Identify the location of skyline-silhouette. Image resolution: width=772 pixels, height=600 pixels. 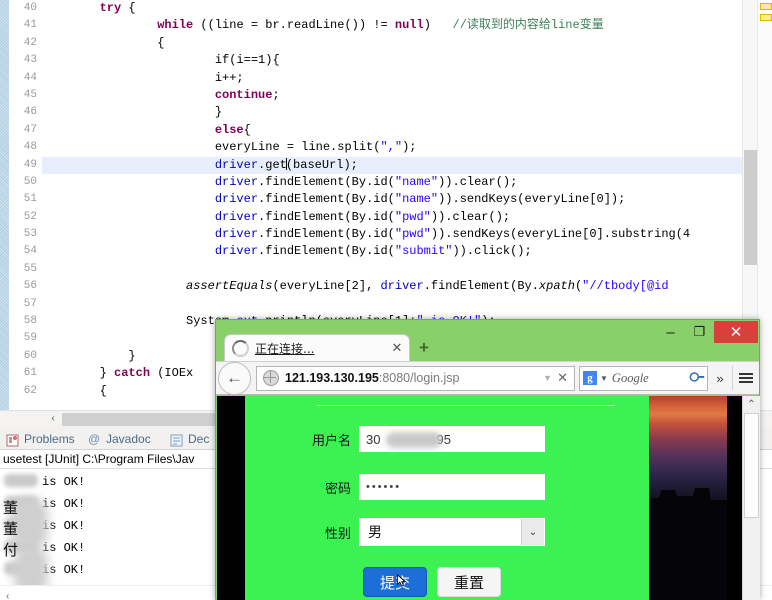
(688, 544).